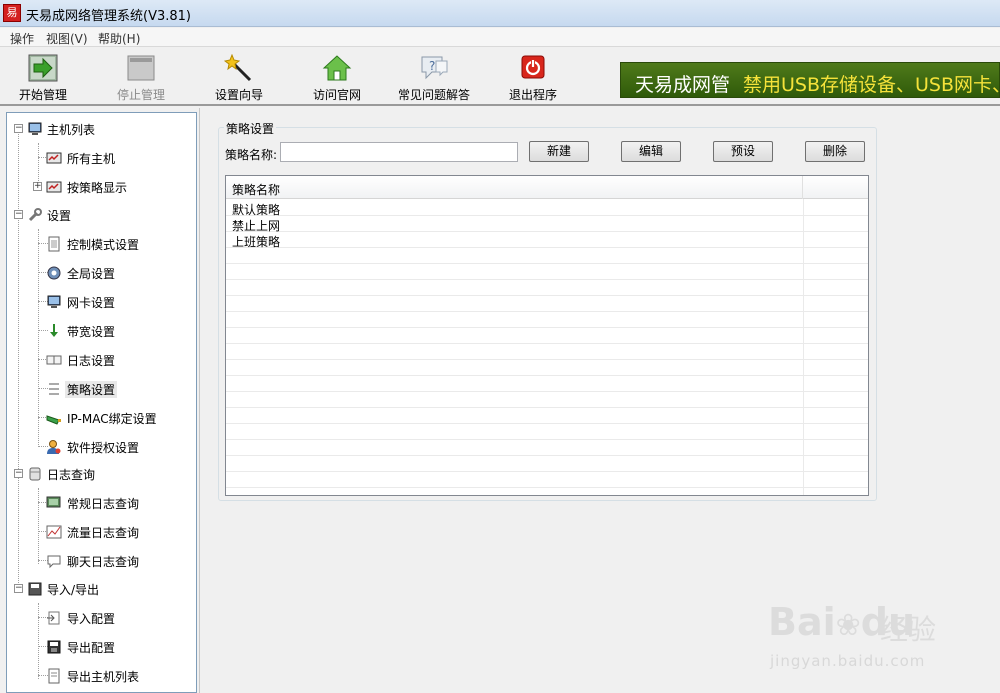 Image resolution: width=1000 pixels, height=693 pixels. What do you see at coordinates (547, 208) in the screenshot?
I see `table-row: 默认策略` at bounding box center [547, 208].